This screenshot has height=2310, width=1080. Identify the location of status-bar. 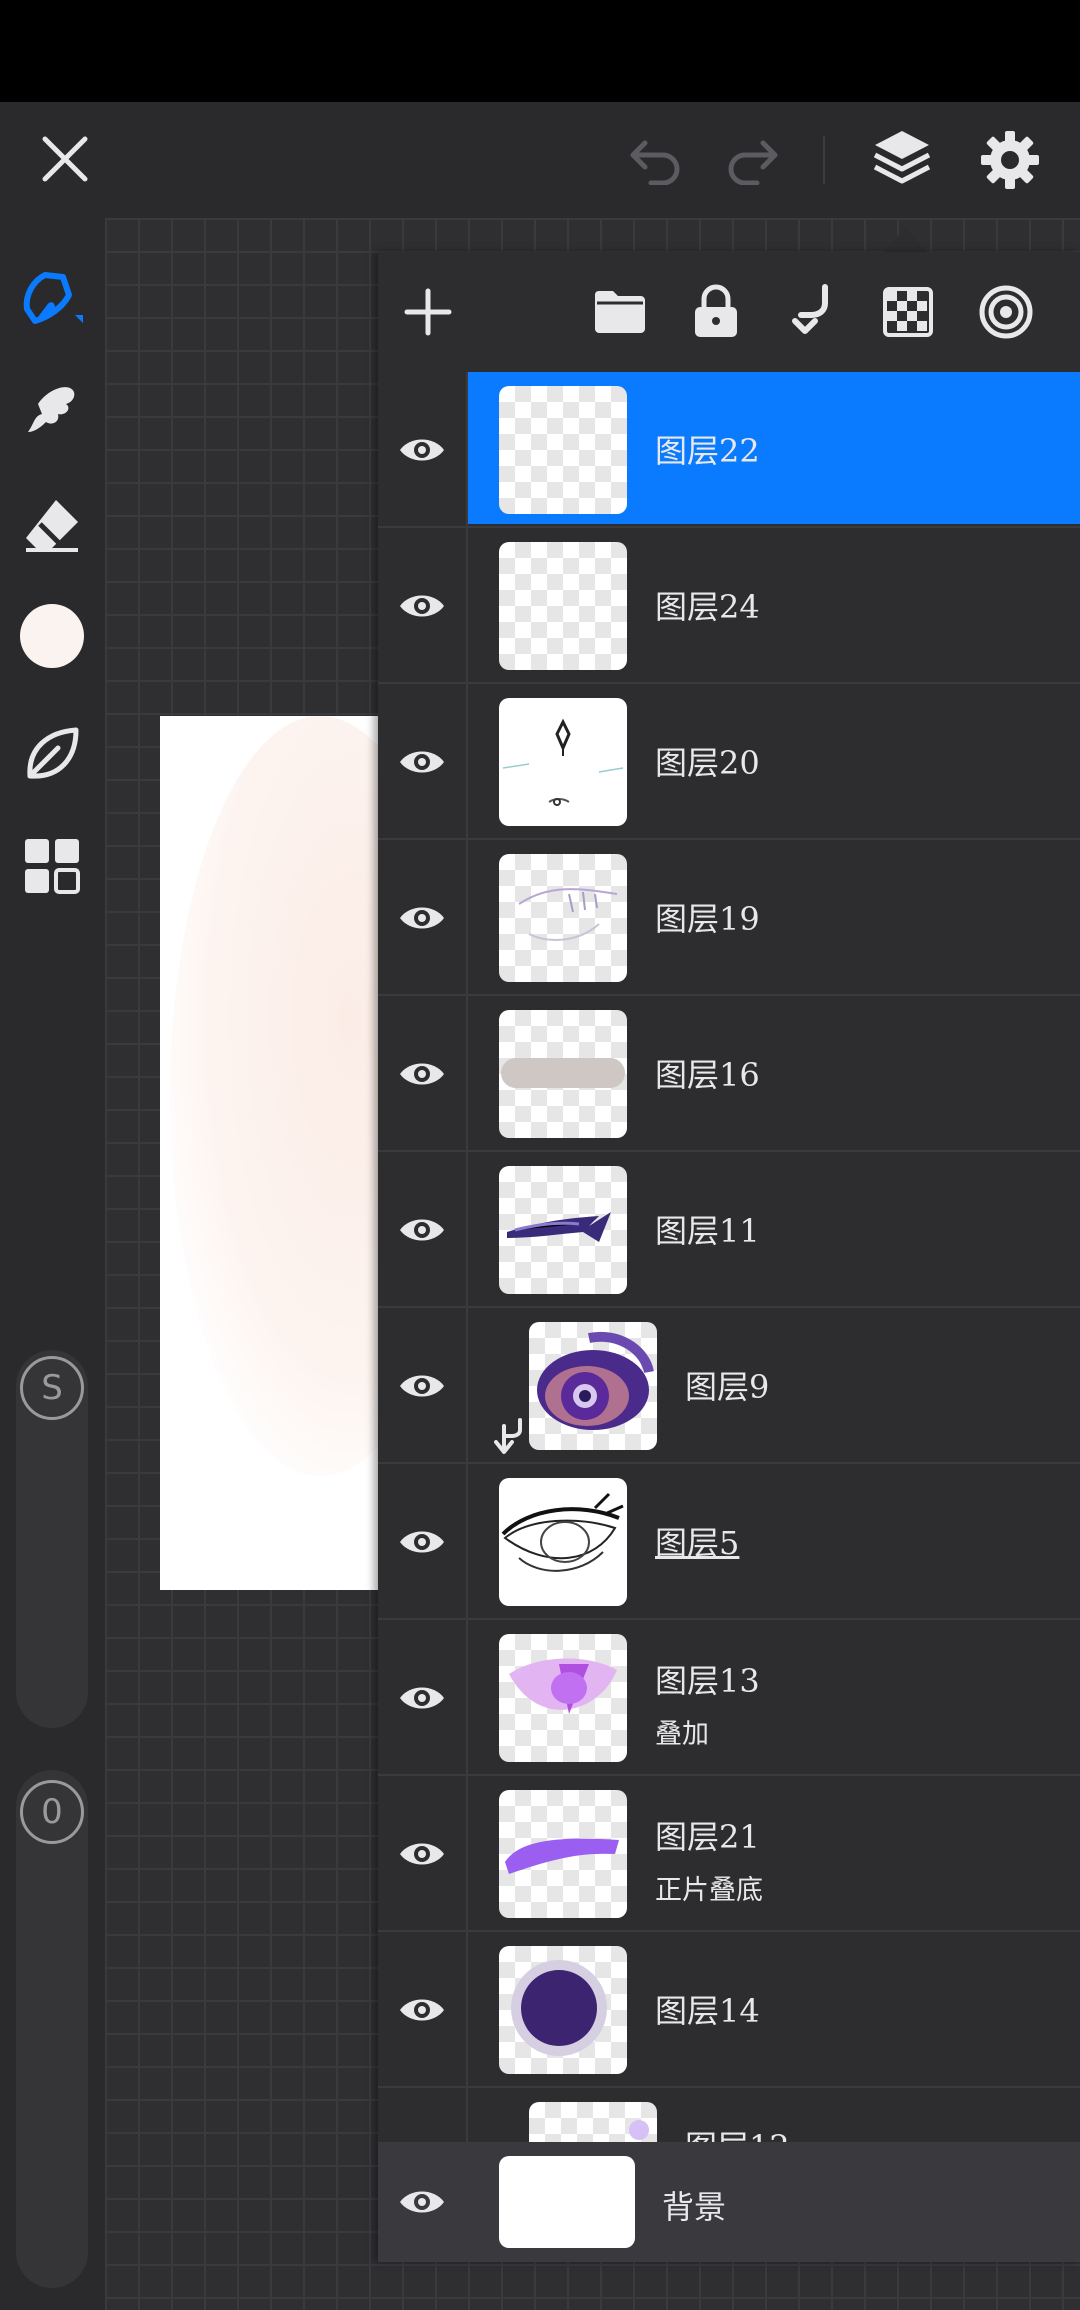
(540, 51).